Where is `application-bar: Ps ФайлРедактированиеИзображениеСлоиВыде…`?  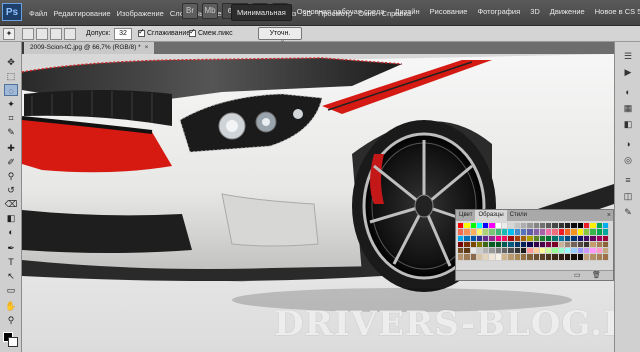 application-bar: Ps ФайлРедактированиеИзображениеСлоиВыде… is located at coordinates (320, 13).